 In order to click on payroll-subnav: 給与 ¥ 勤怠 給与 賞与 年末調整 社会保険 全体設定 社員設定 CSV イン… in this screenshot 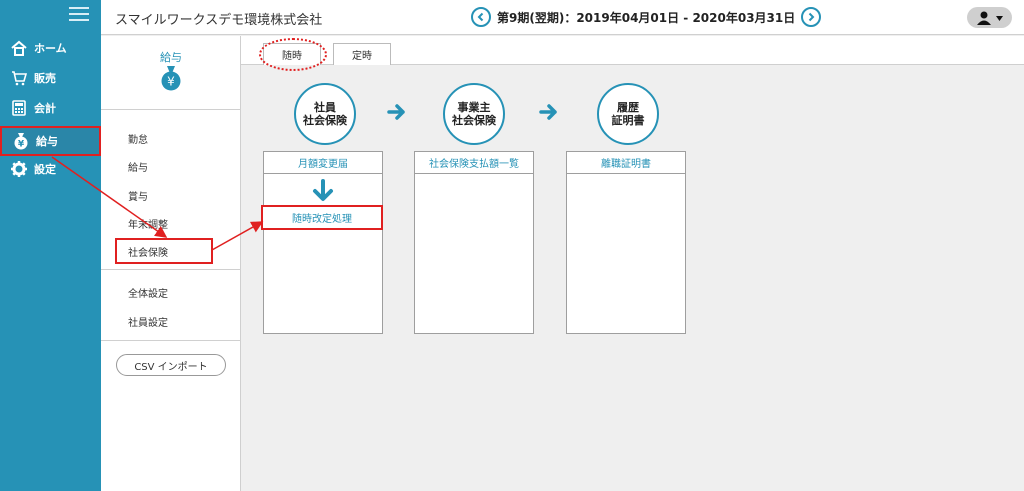, I will do `click(171, 263)`.